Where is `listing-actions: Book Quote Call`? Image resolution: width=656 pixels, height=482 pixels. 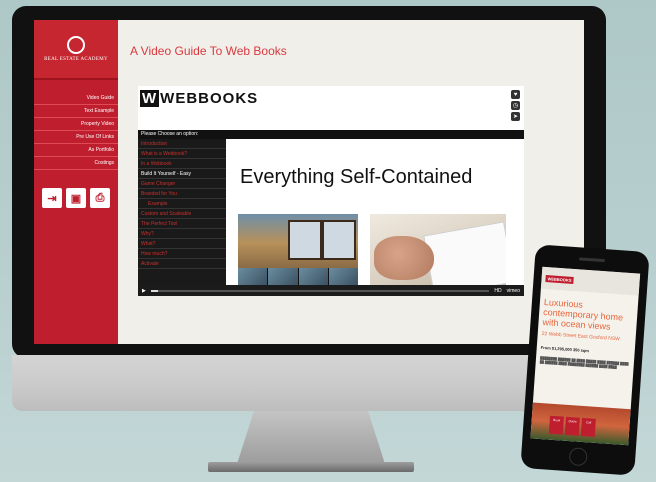 listing-actions: Book Quote Call is located at coordinates (572, 426).